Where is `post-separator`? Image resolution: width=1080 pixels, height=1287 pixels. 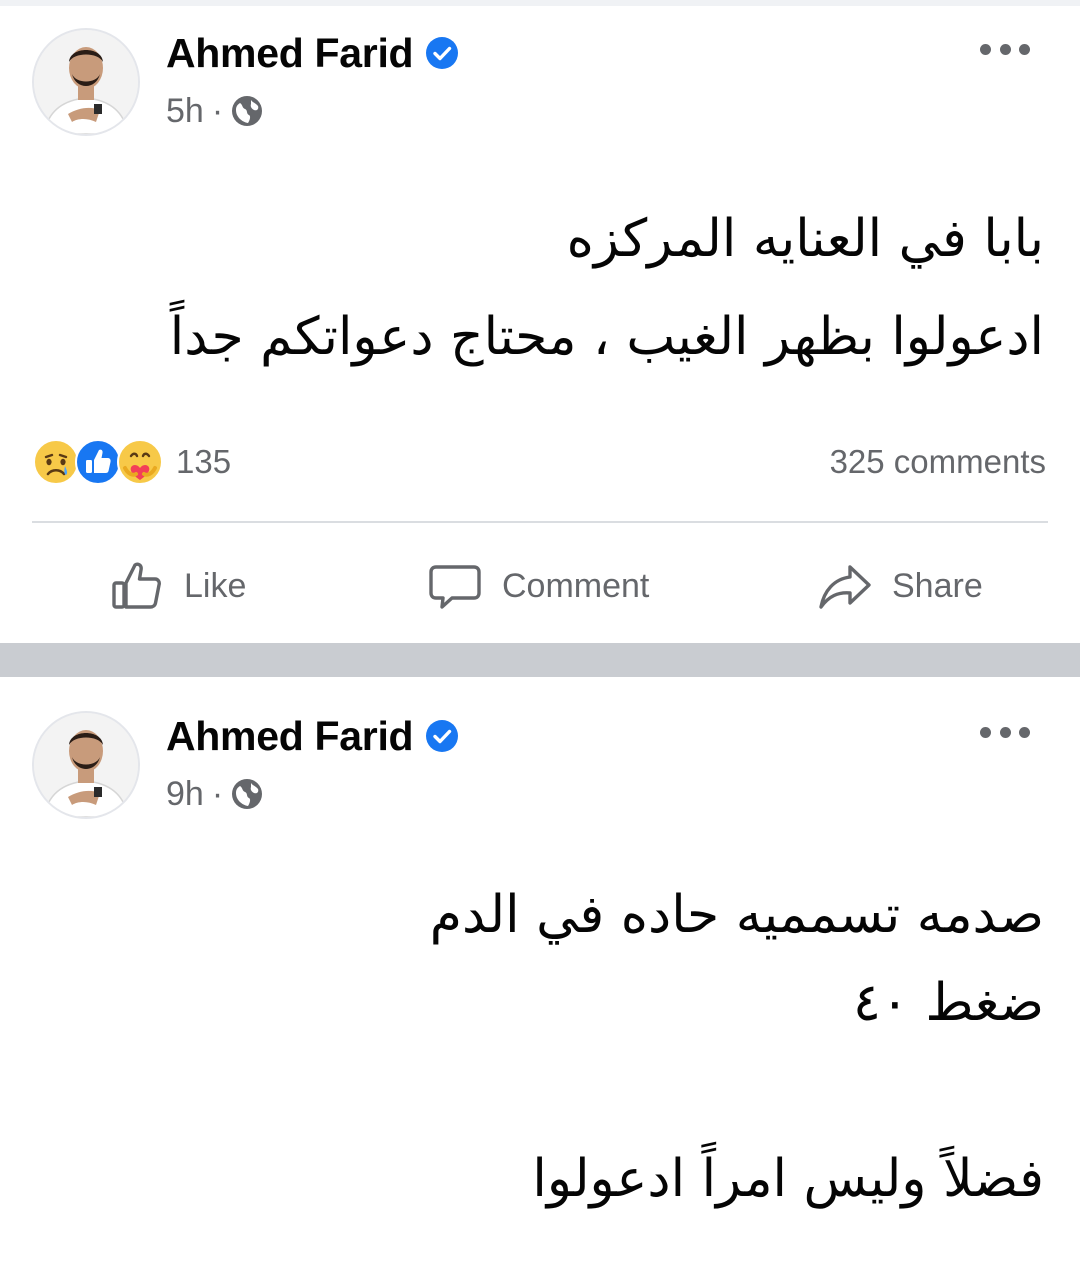
post-separator is located at coordinates (540, 660).